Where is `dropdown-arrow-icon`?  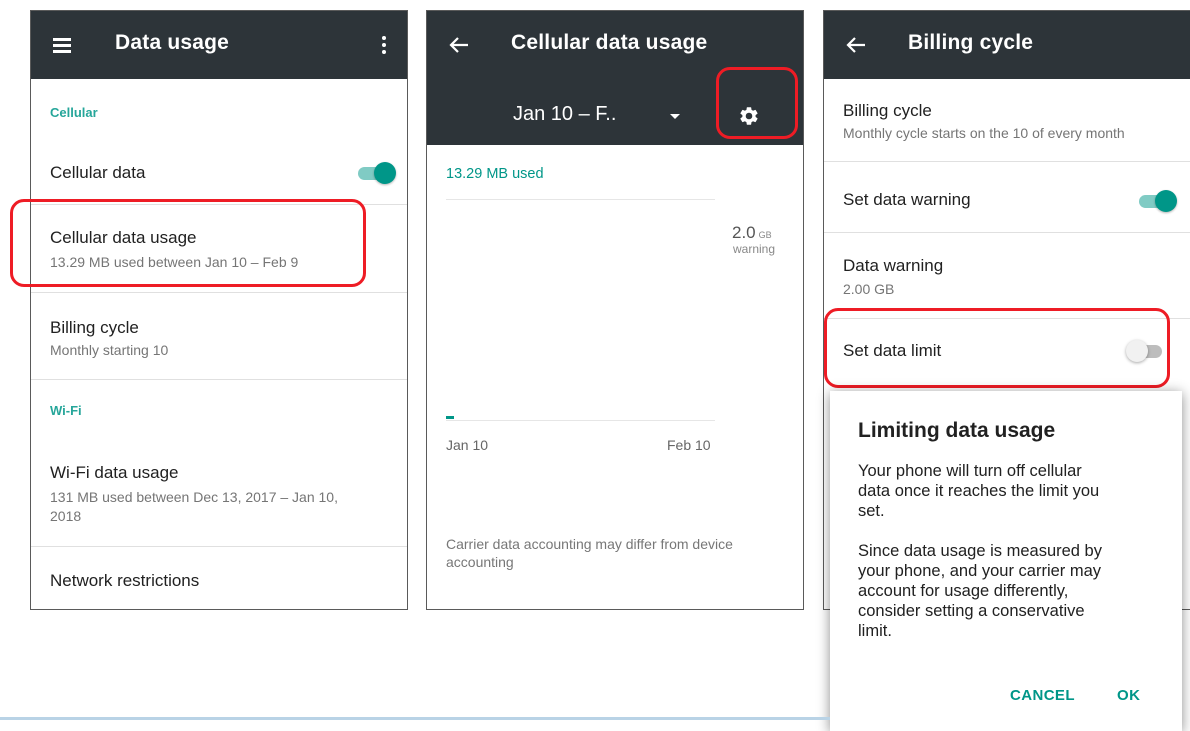 dropdown-arrow-icon is located at coordinates (675, 117).